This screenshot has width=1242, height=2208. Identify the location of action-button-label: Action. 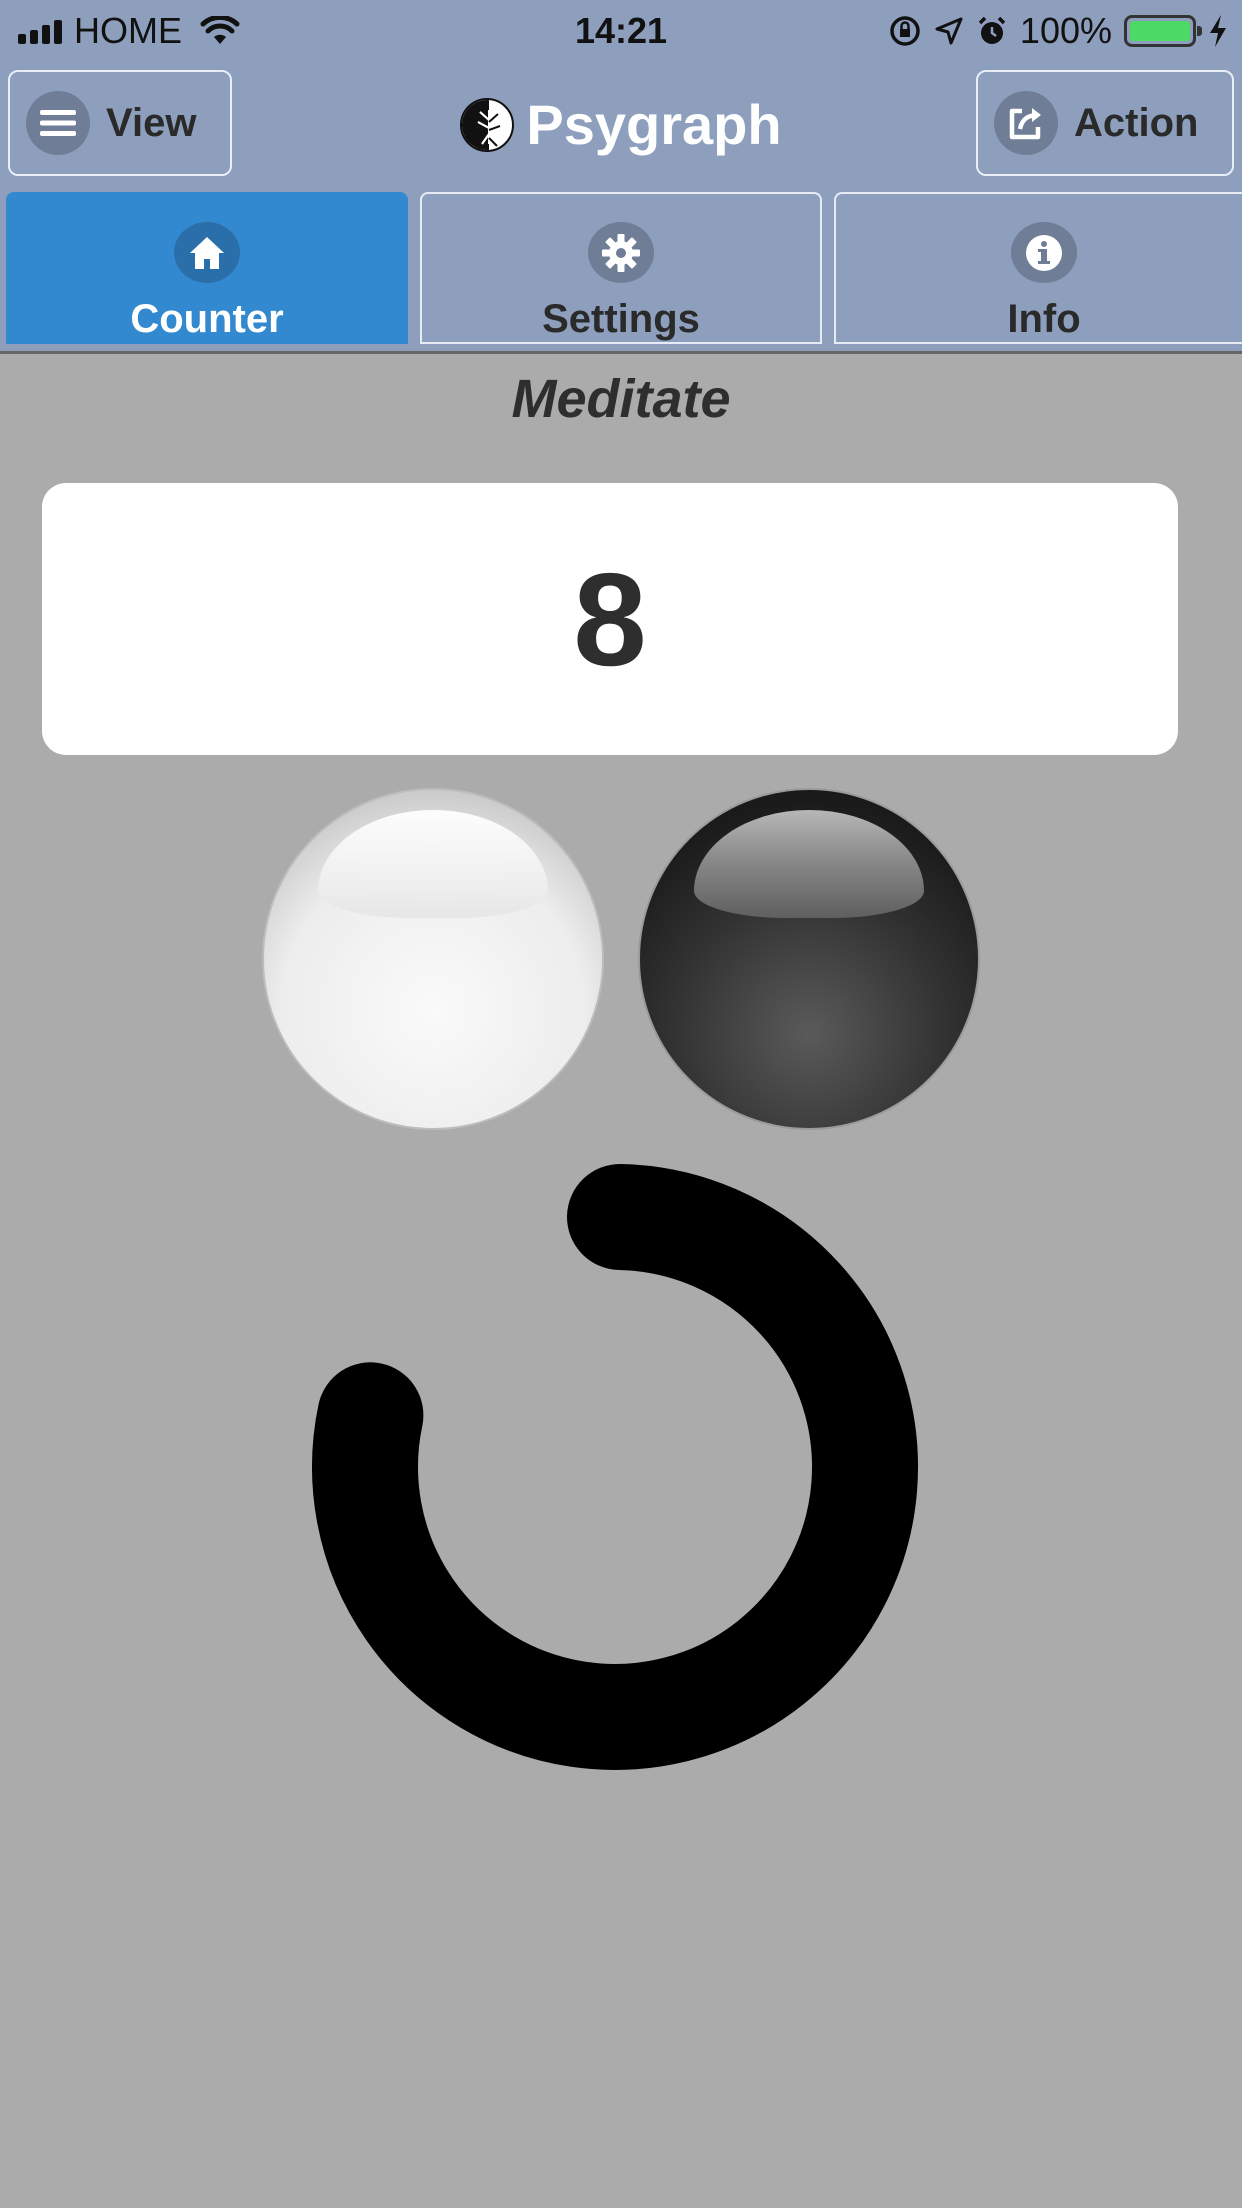
(1136, 122).